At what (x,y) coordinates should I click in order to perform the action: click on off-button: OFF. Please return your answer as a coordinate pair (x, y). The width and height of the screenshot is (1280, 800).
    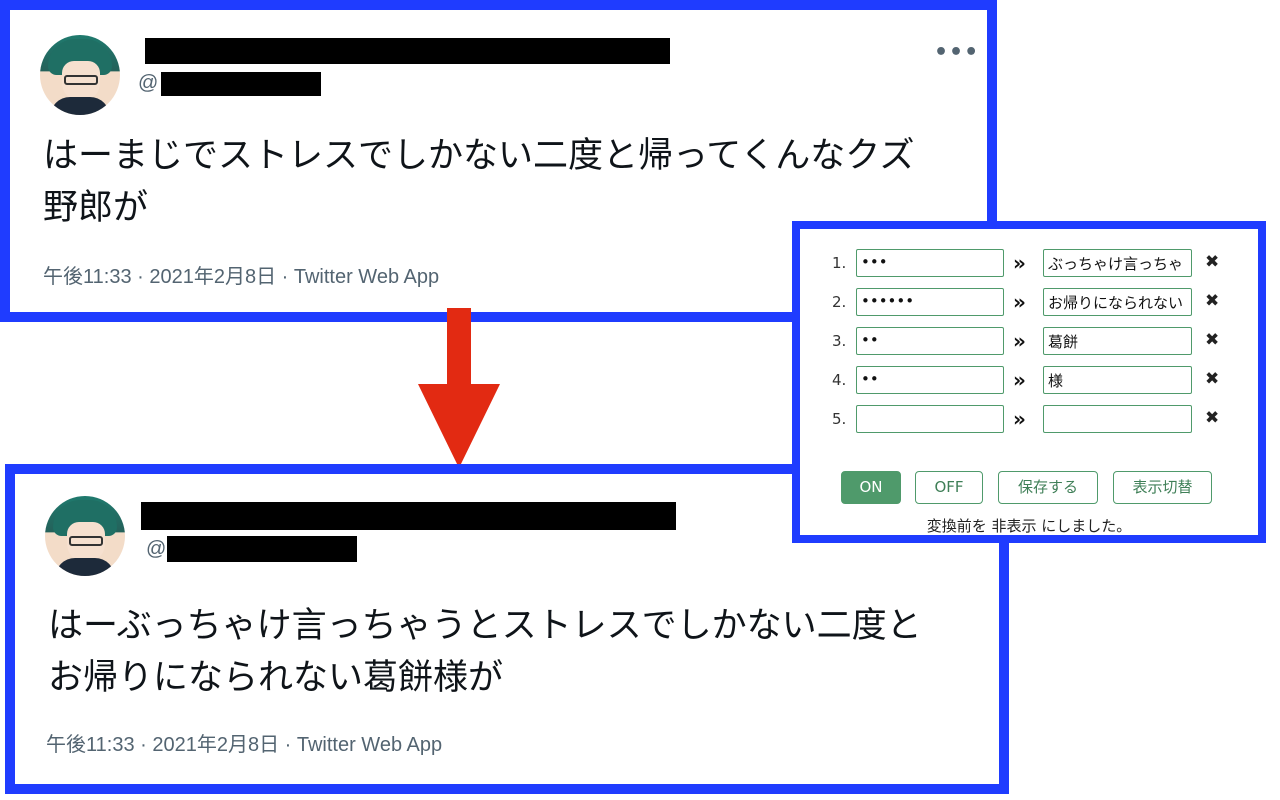
    Looking at the image, I should click on (949, 487).